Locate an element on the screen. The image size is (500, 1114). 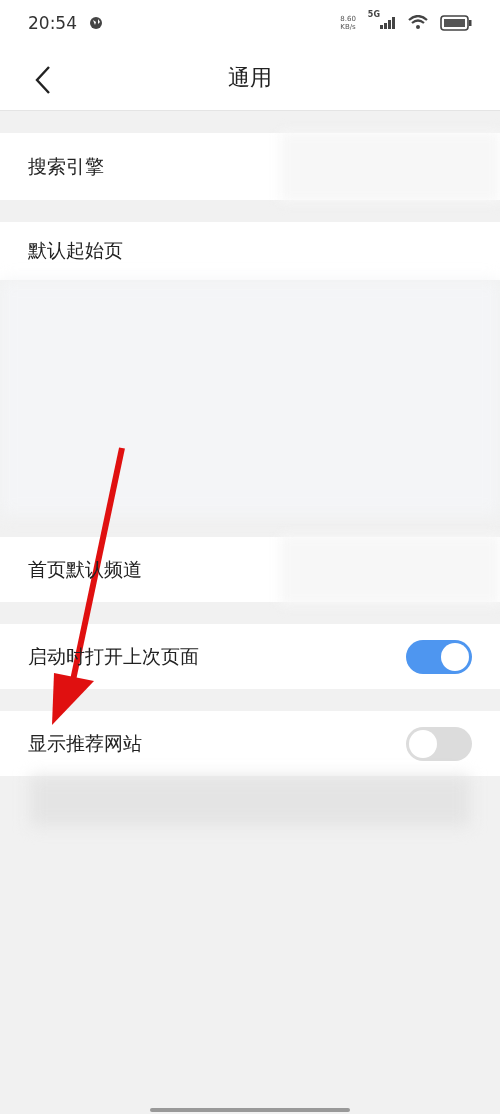
setting-label: 默认起始页 is located at coordinates (75, 250).